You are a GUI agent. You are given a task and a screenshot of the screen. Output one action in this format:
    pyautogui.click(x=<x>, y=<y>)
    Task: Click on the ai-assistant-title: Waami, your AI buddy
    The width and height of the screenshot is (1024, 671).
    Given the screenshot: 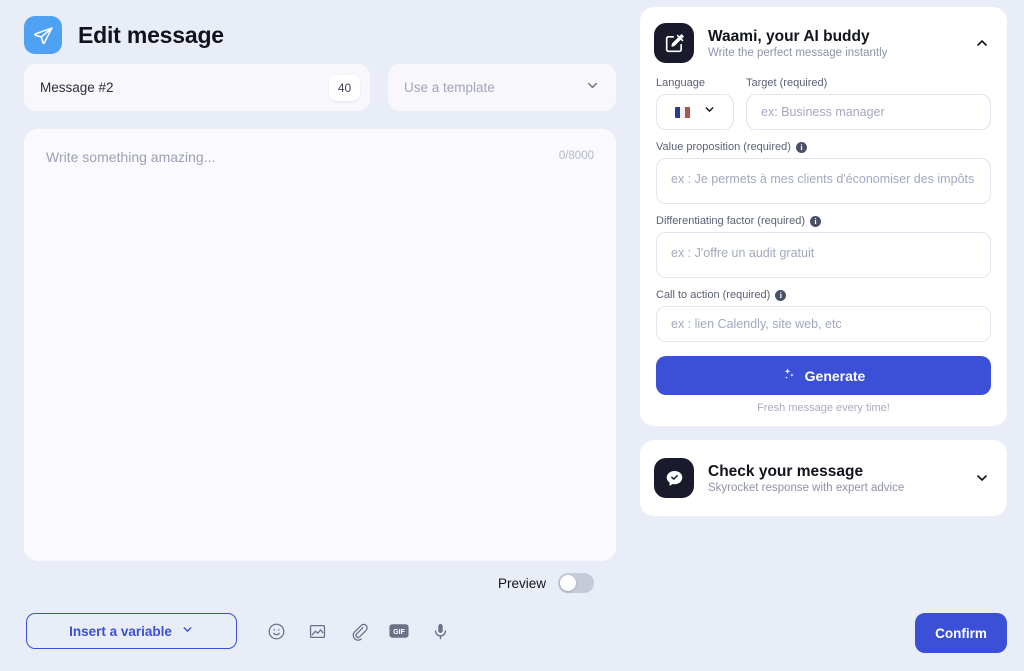 What is the action you would take?
    pyautogui.click(x=789, y=36)
    